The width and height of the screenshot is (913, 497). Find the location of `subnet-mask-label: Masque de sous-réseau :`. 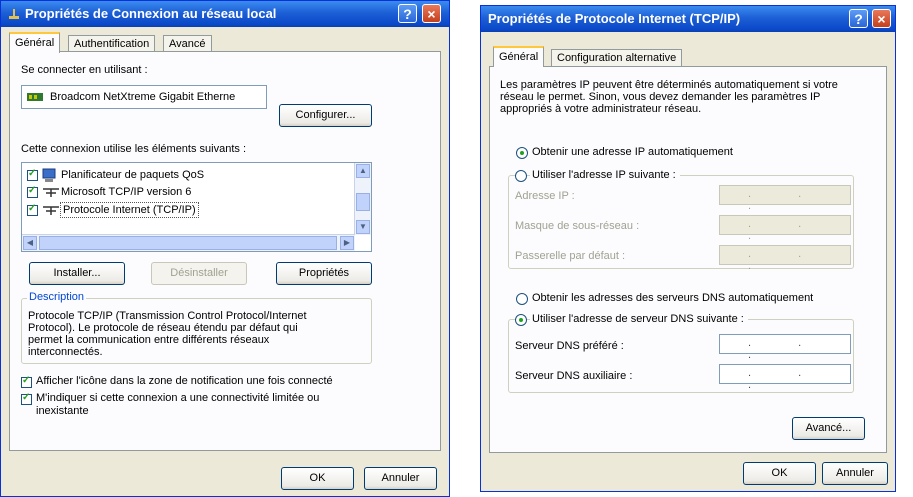

subnet-mask-label: Masque de sous-réseau : is located at coordinates (577, 226).